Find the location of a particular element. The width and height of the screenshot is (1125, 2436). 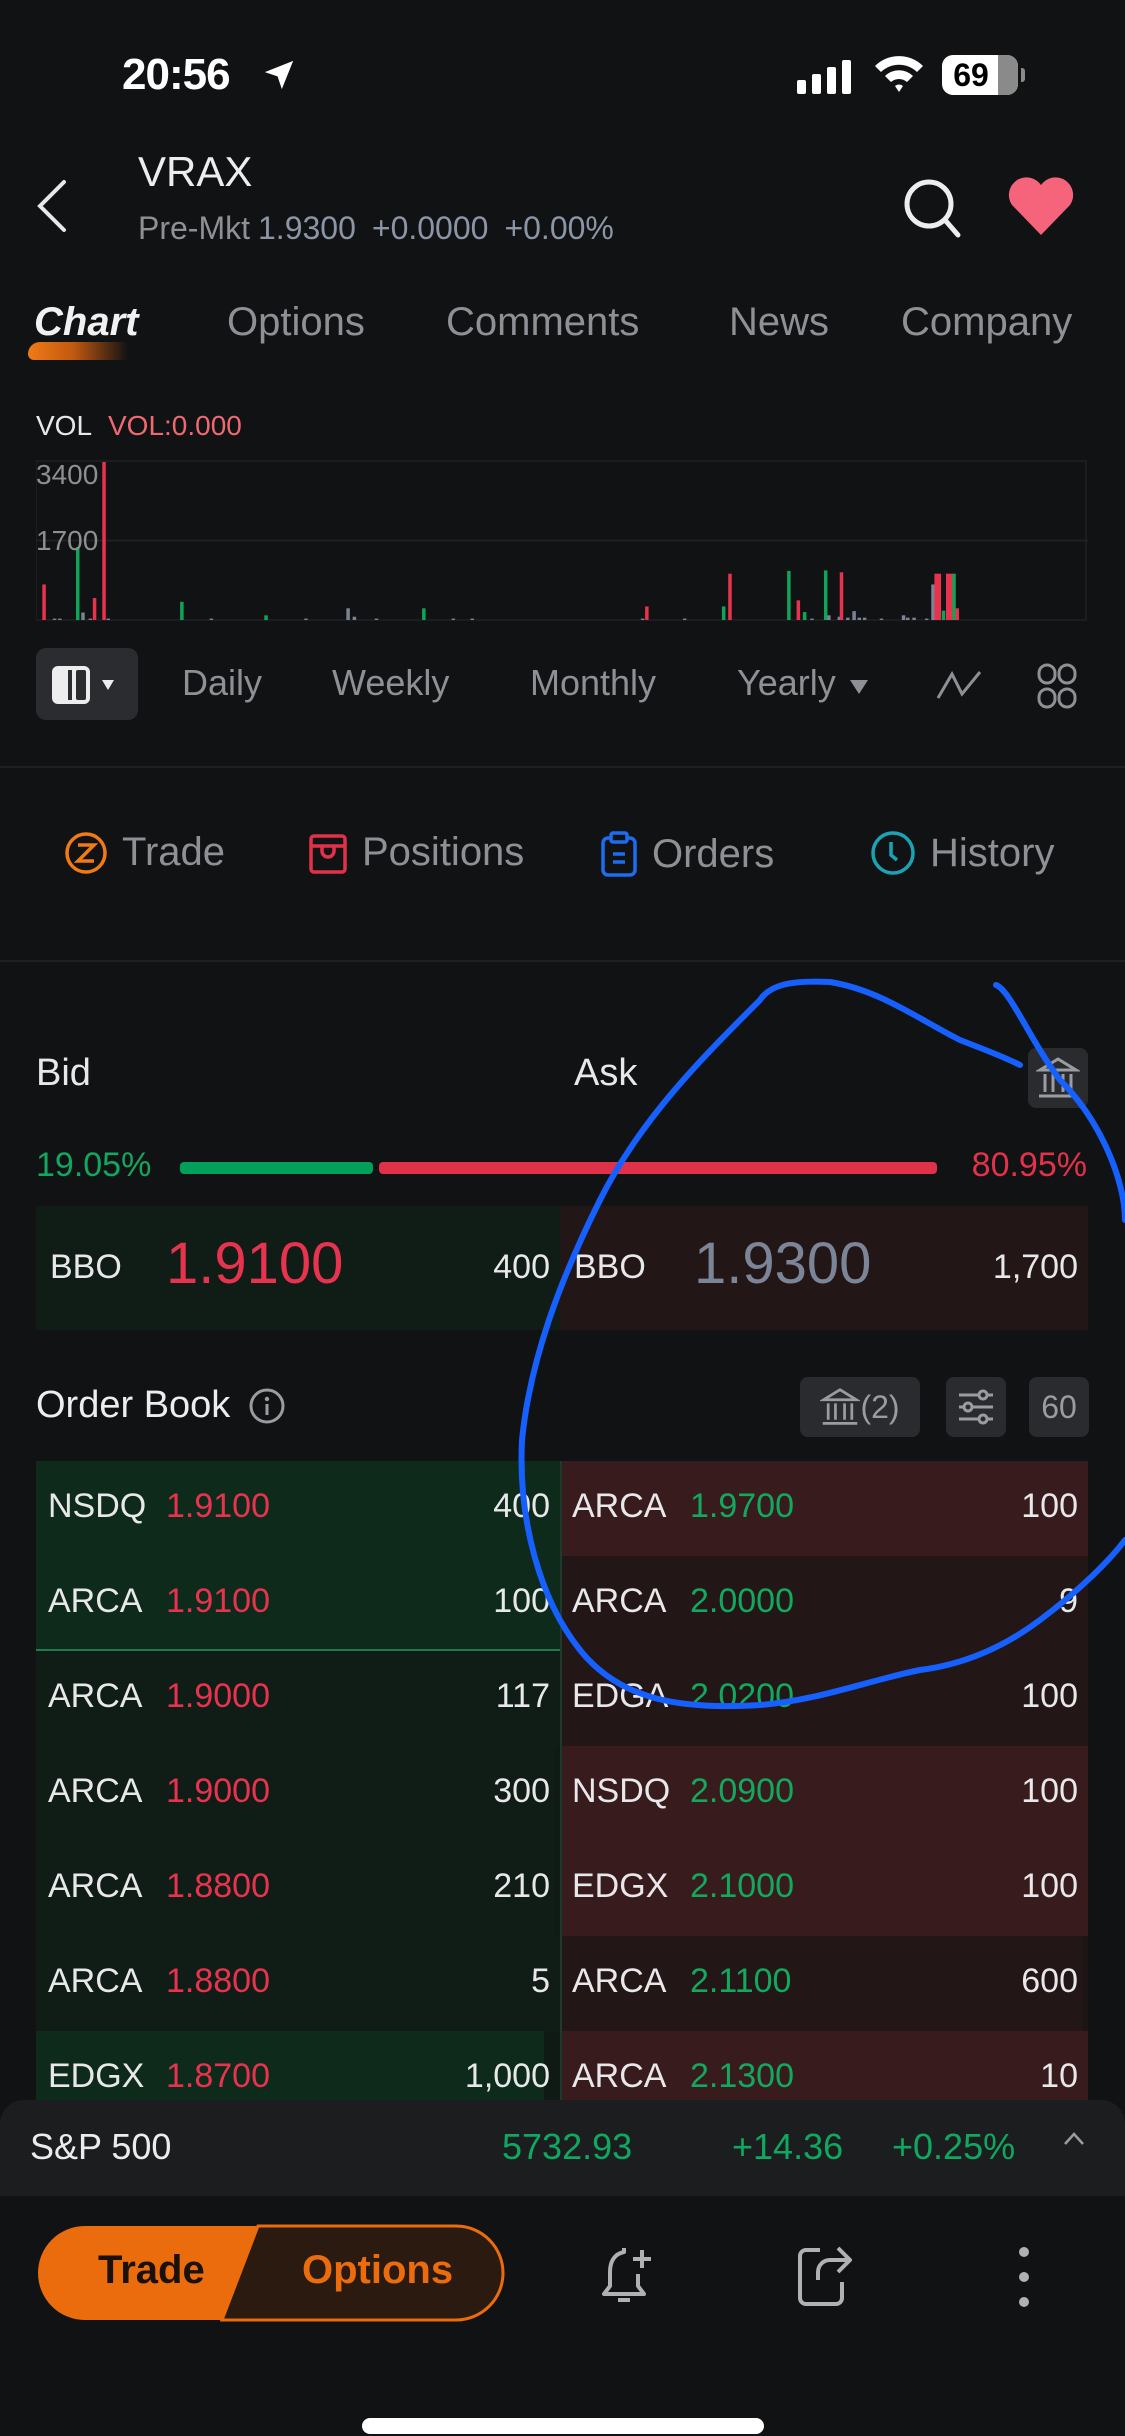

bbo-bid-price: 1.9100 is located at coordinates (255, 1263).